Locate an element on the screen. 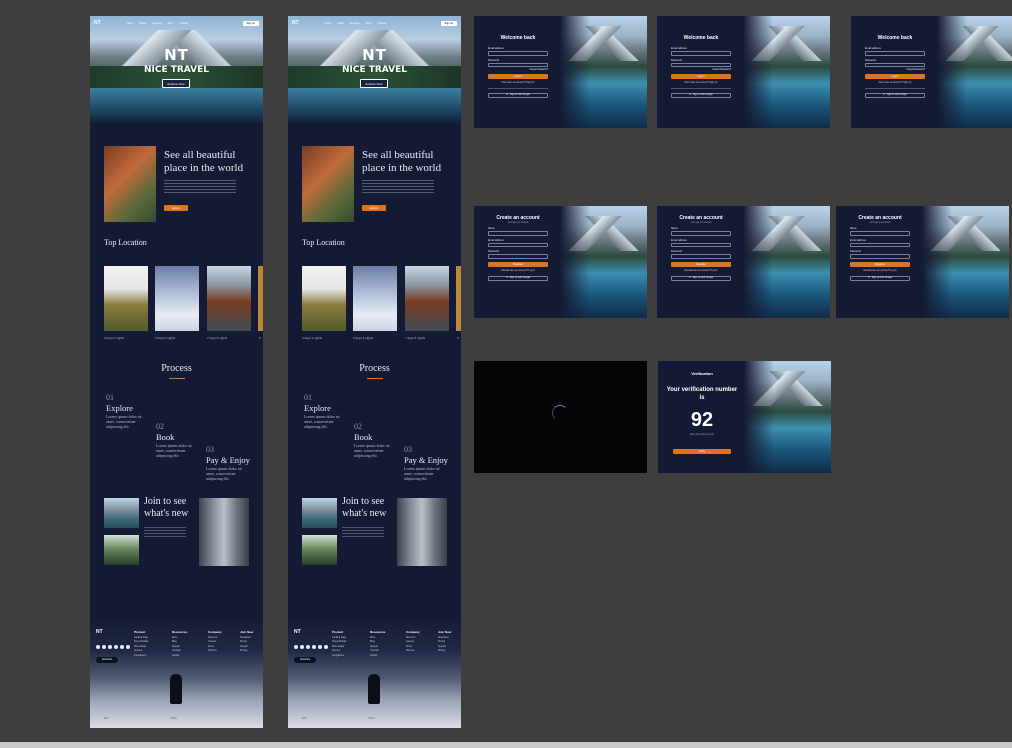 The width and height of the screenshot is (1012, 748). register-subtitle: Let's get you started is located at coordinates (880, 223).